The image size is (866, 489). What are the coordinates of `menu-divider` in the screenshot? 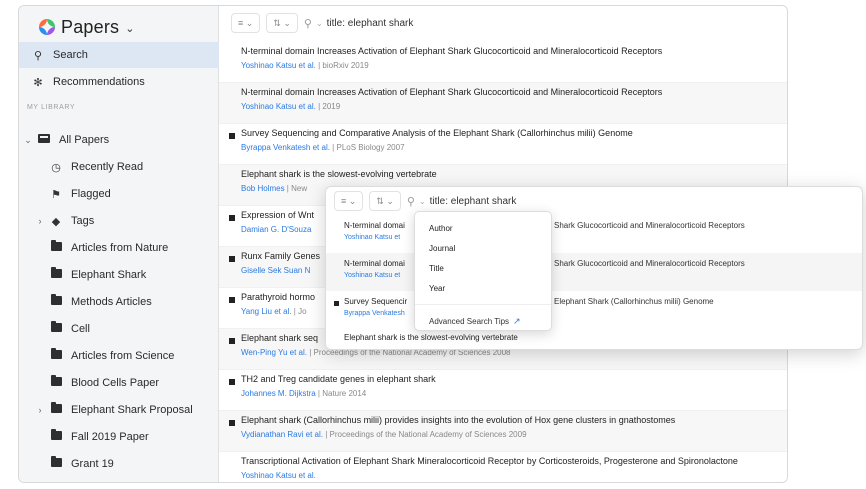 It's located at (483, 304).